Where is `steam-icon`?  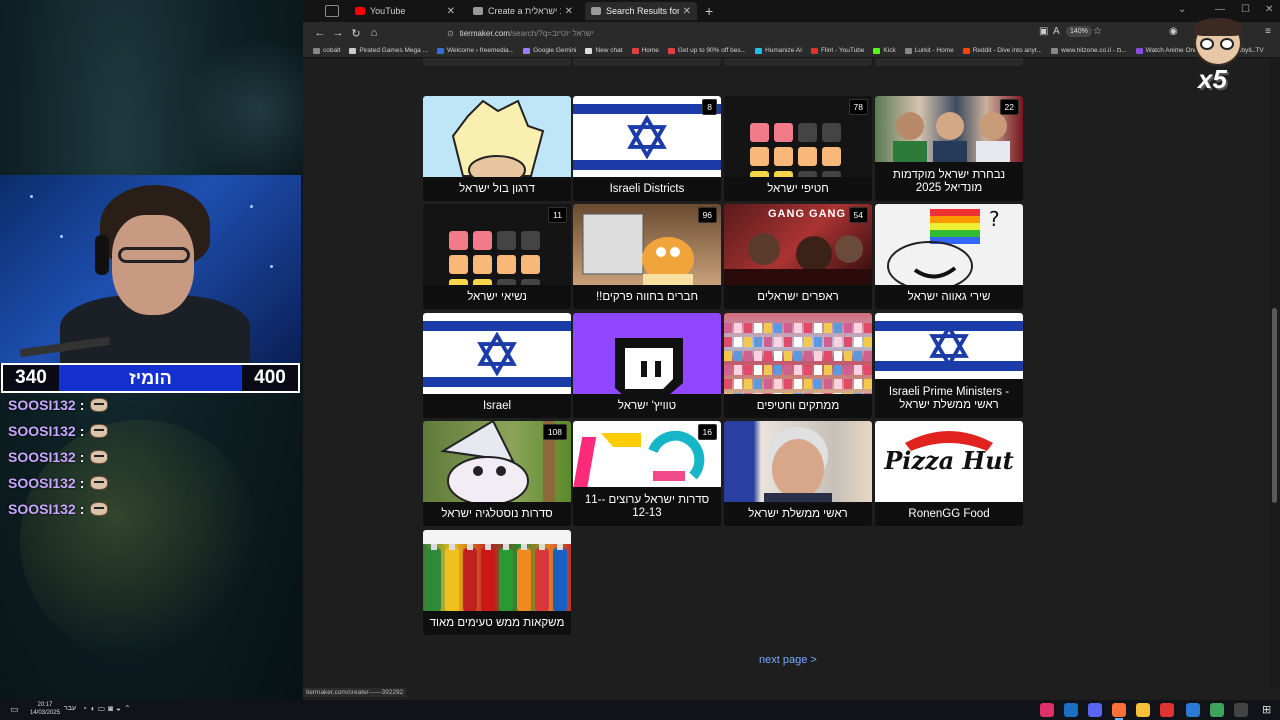
steam-icon is located at coordinates (1071, 710).